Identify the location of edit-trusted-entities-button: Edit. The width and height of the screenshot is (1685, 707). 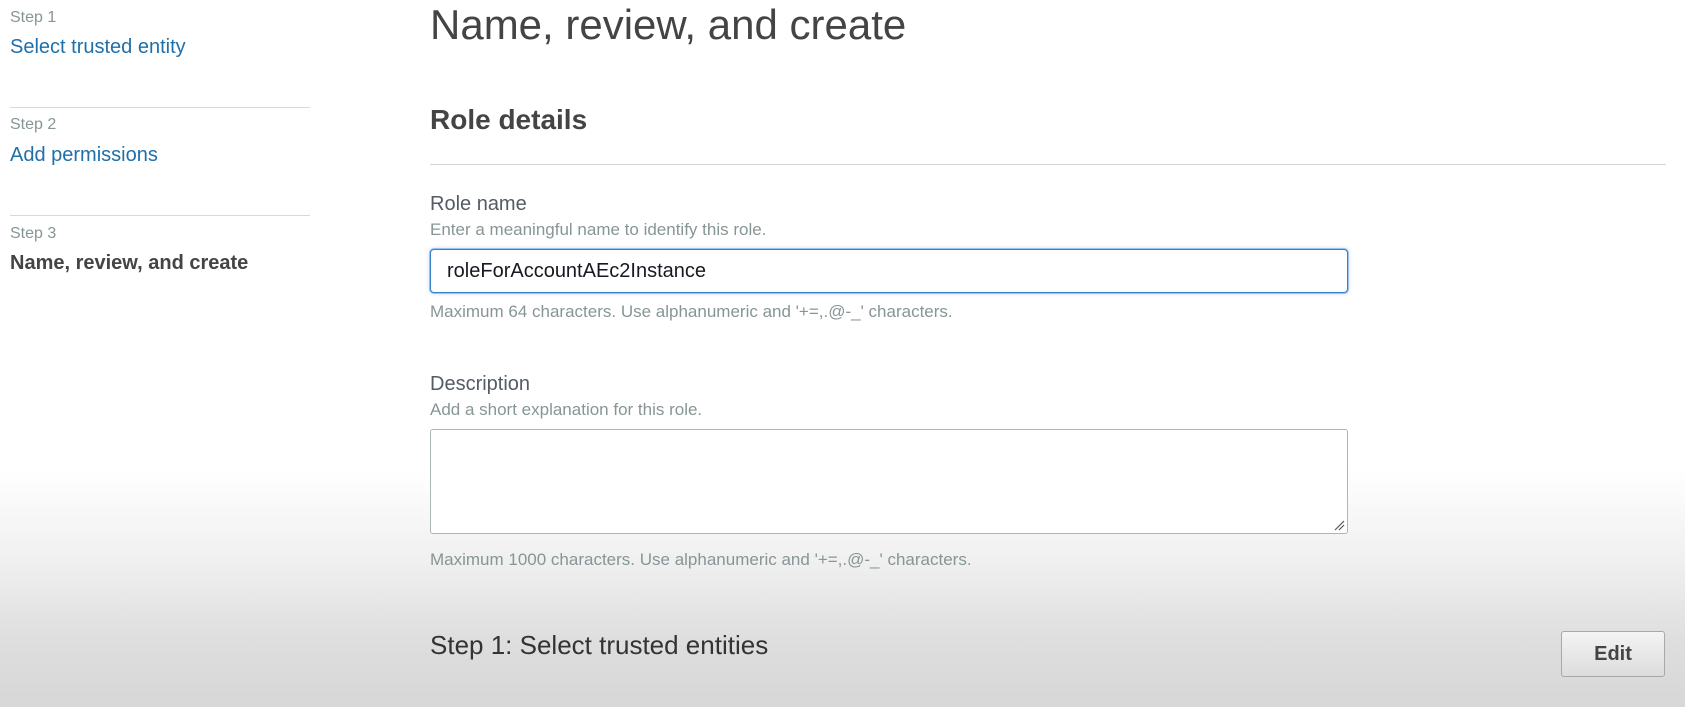
(1613, 654).